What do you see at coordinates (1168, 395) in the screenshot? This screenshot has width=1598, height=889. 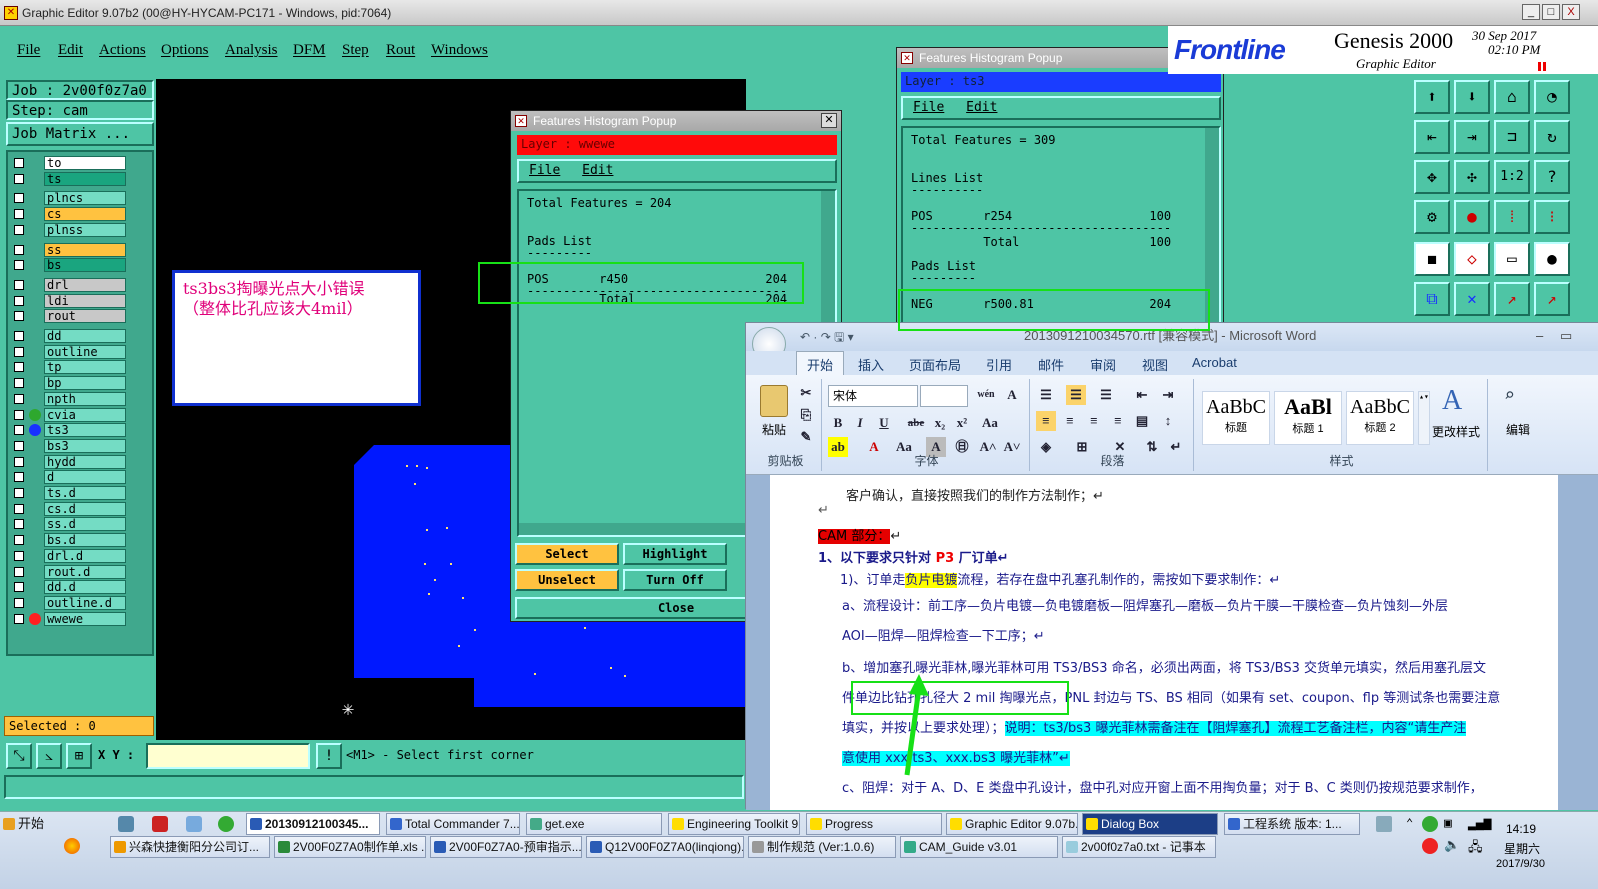 I see `increase-indent-icon: ⇥` at bounding box center [1168, 395].